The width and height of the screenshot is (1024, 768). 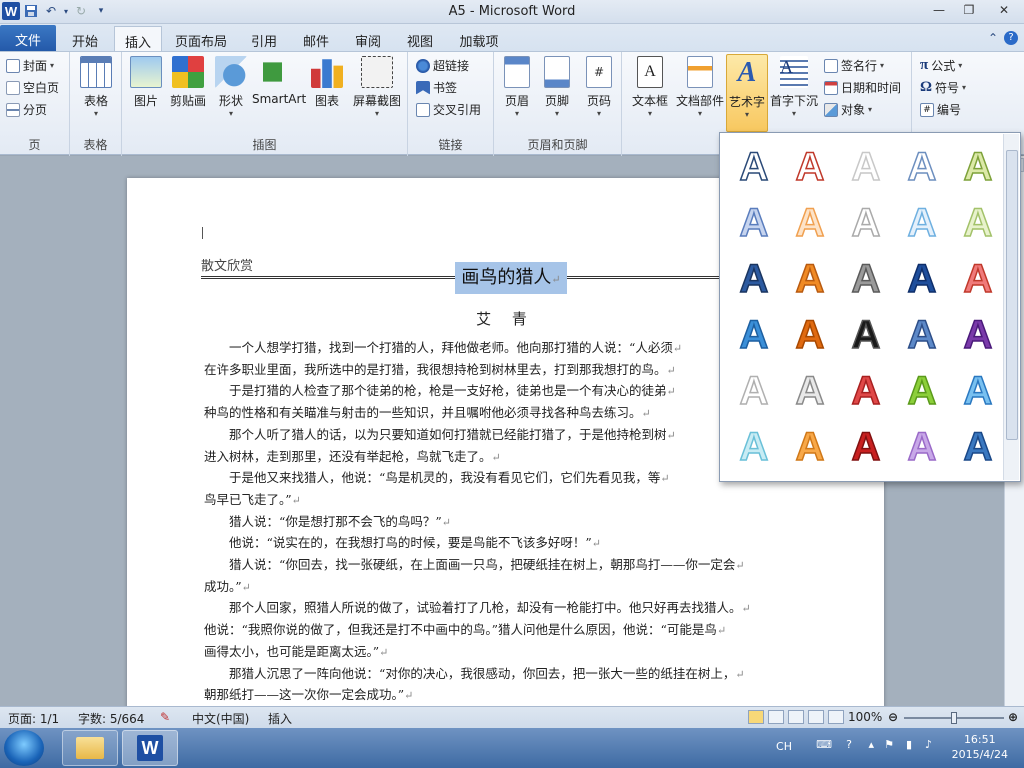 I want to click on picture-button: 图片, so click(x=146, y=82).